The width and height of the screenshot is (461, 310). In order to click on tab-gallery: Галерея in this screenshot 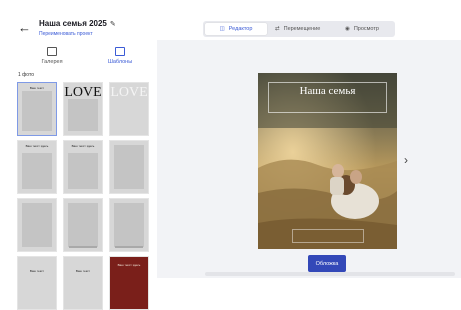, I will do `click(52, 56)`.